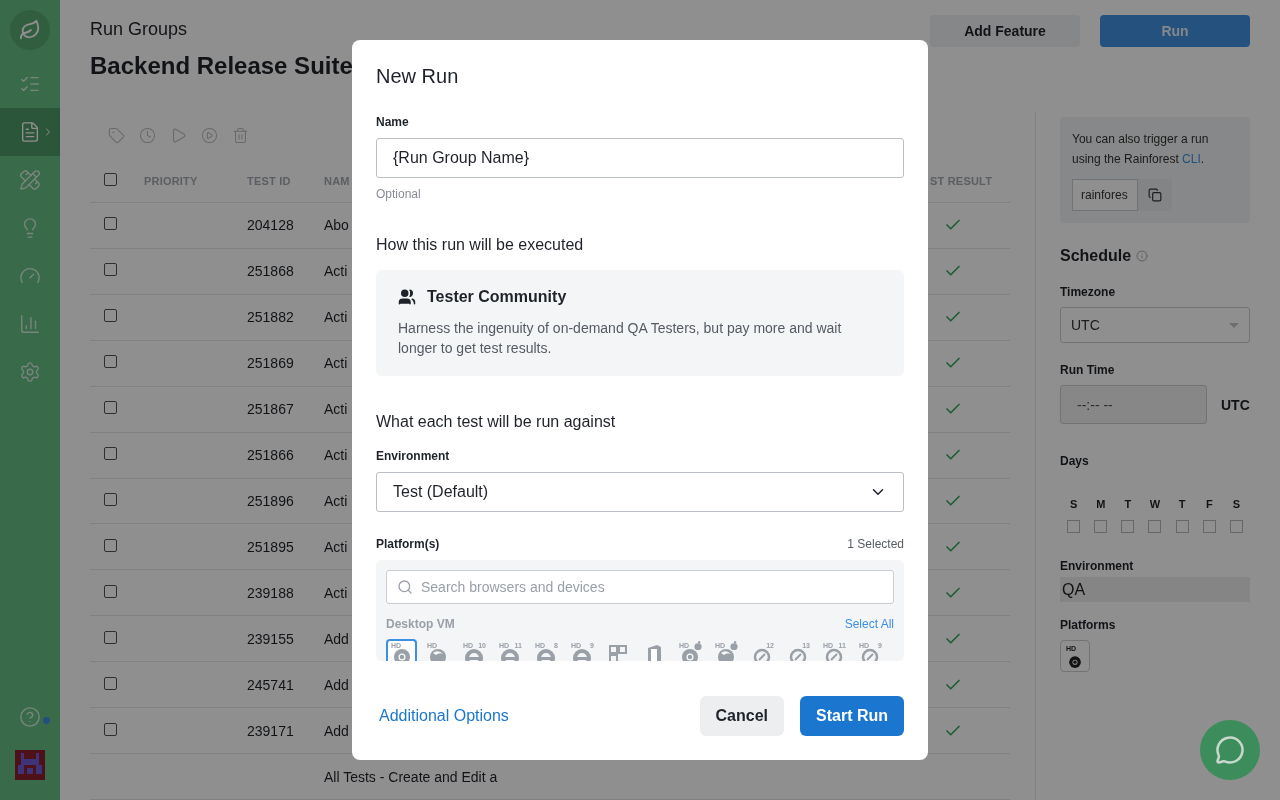 This screenshot has width=1280, height=800. Describe the element at coordinates (418, 76) in the screenshot. I see `dialog-title: New Run` at that location.